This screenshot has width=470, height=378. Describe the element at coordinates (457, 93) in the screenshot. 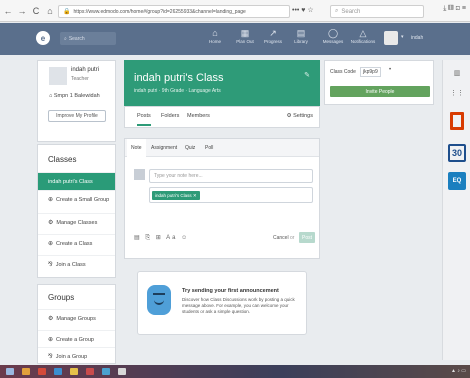

I see `apps-icon: ⋮⋮` at that location.